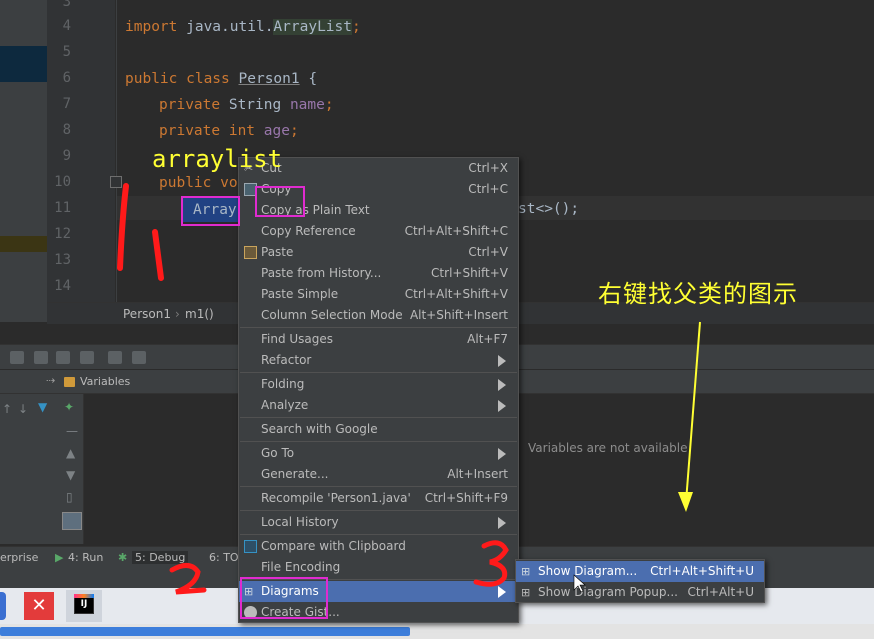 This screenshot has width=874, height=639. I want to click on menu-item-go-to: Go To, so click(378, 453).